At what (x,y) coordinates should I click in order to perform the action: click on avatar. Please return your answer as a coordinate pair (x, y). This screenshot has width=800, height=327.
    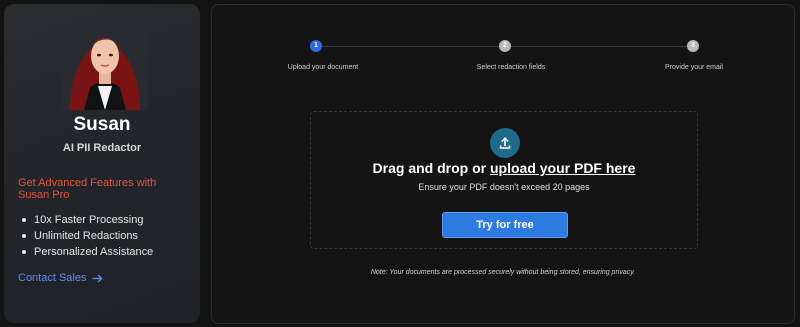
    Looking at the image, I should click on (105, 64).